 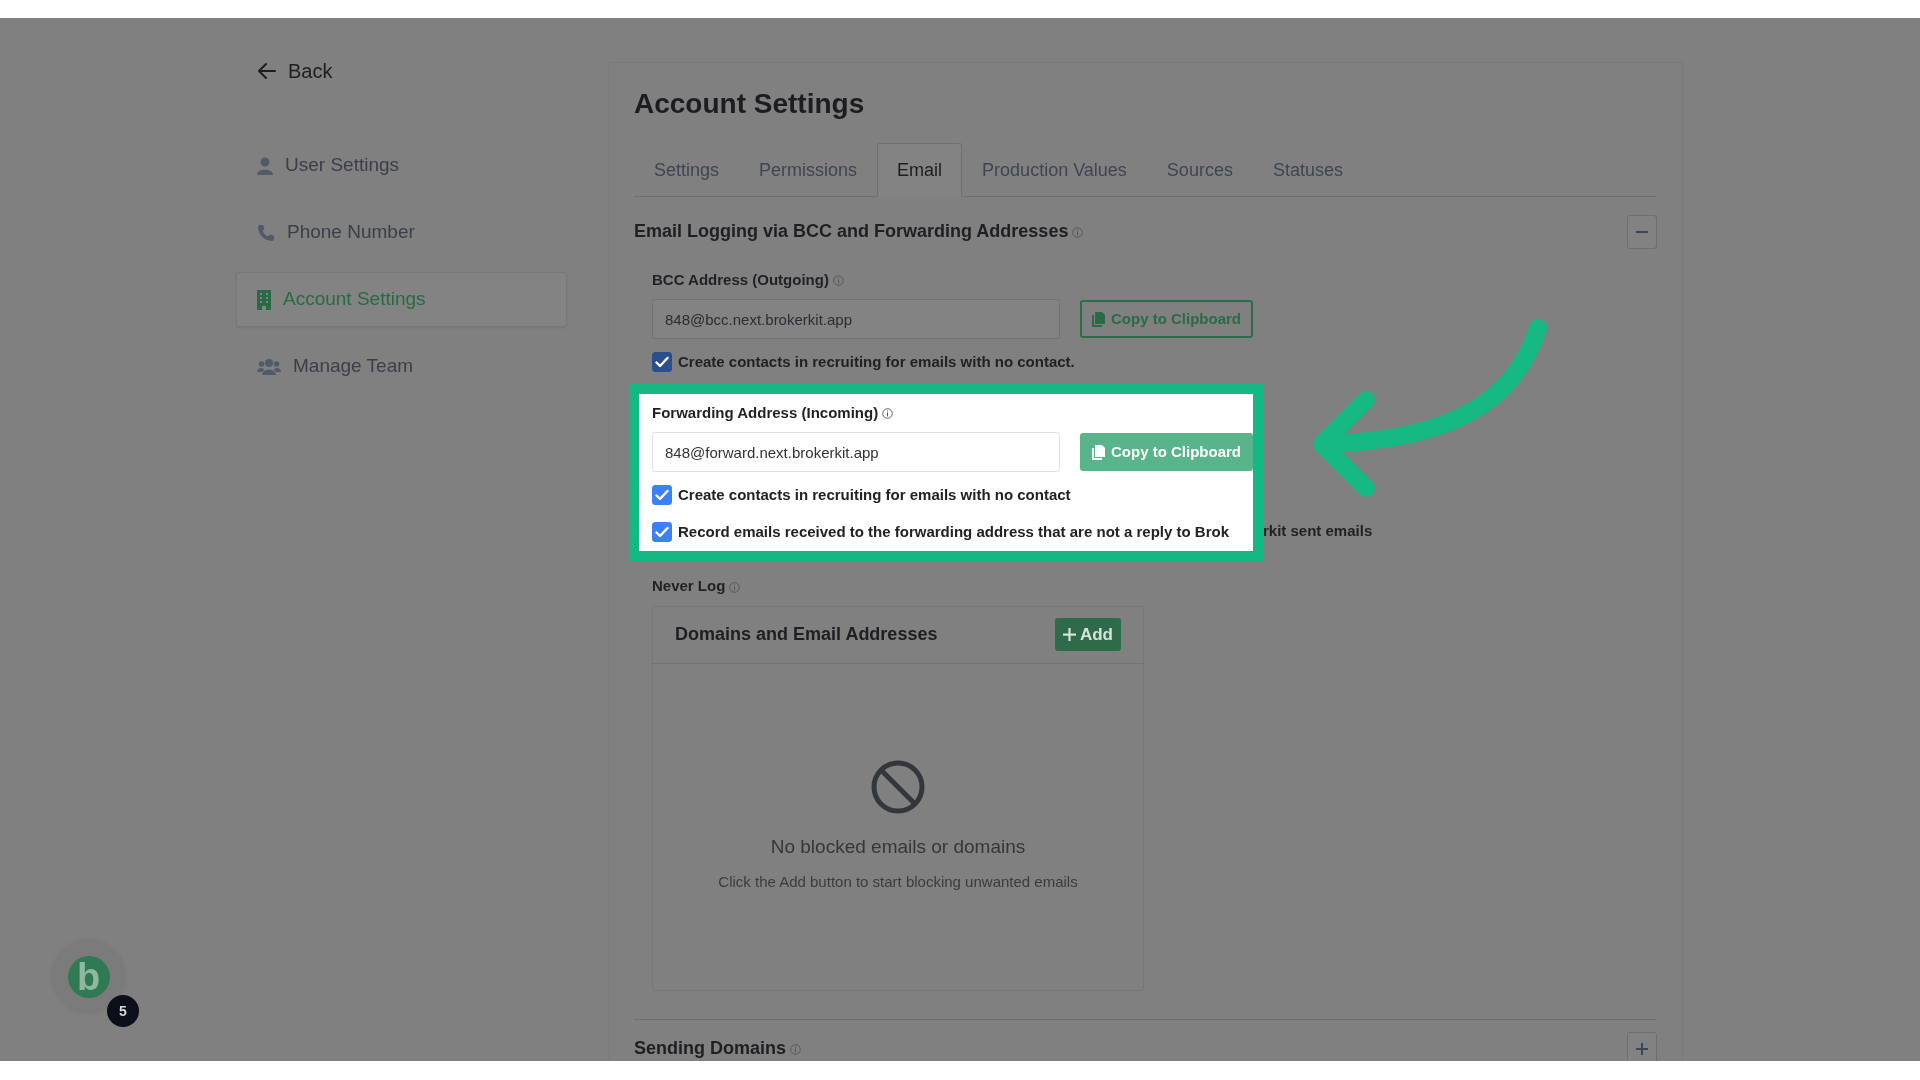 I want to click on back-link: Back, so click(x=295, y=71).